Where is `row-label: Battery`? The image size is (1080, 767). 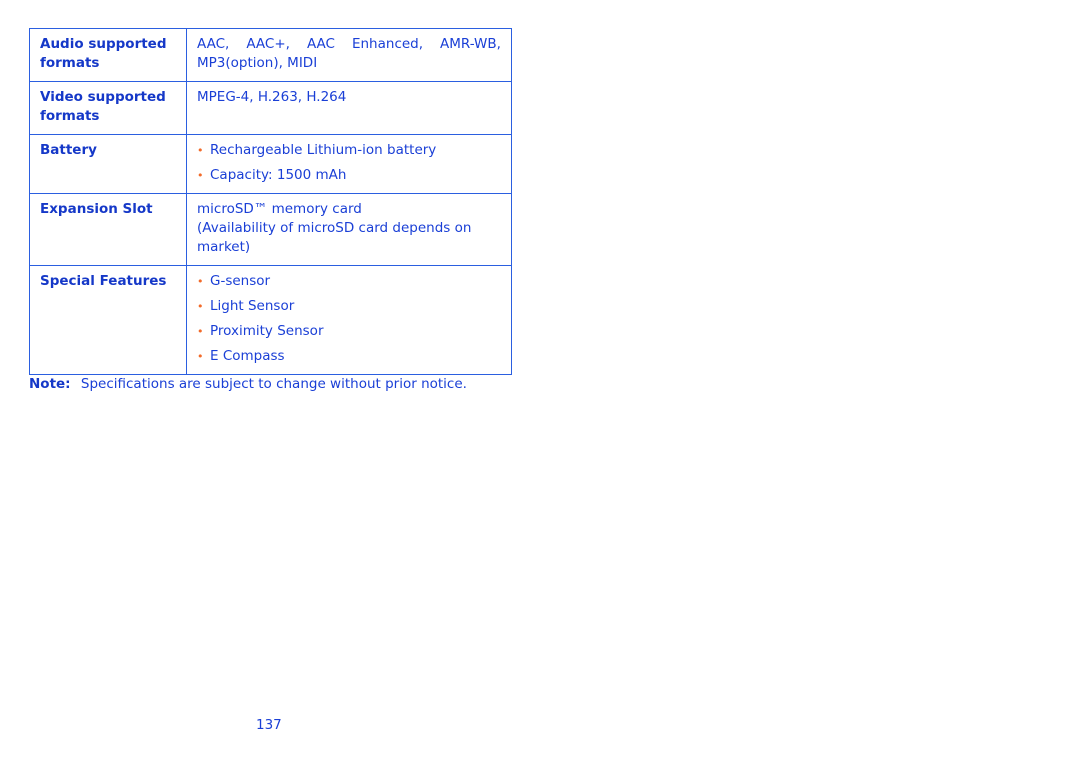
row-label: Battery is located at coordinates (108, 164).